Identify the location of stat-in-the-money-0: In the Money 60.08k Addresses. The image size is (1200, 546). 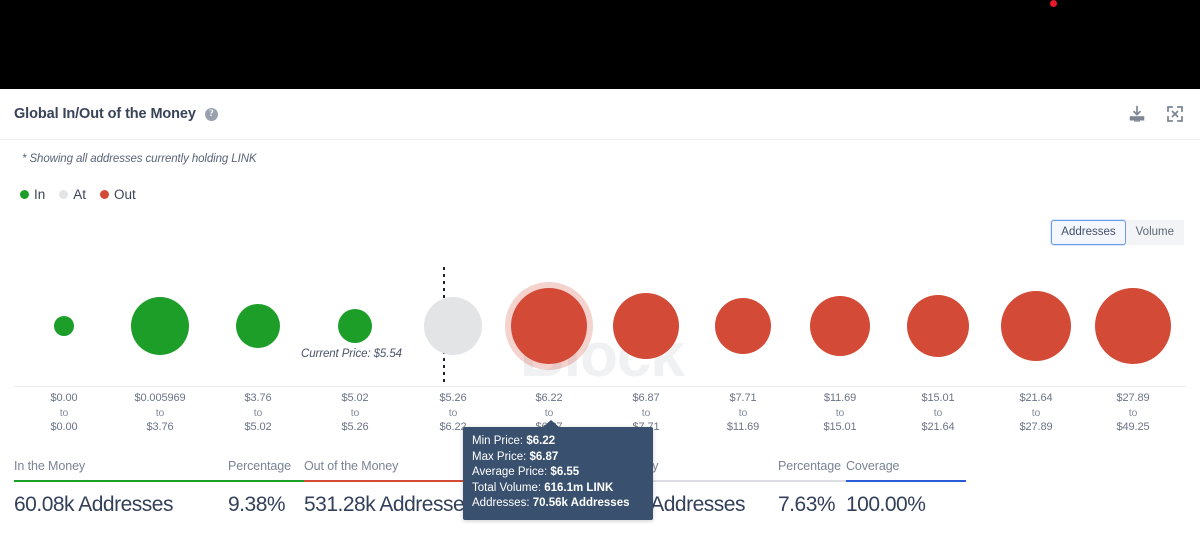
(121, 488).